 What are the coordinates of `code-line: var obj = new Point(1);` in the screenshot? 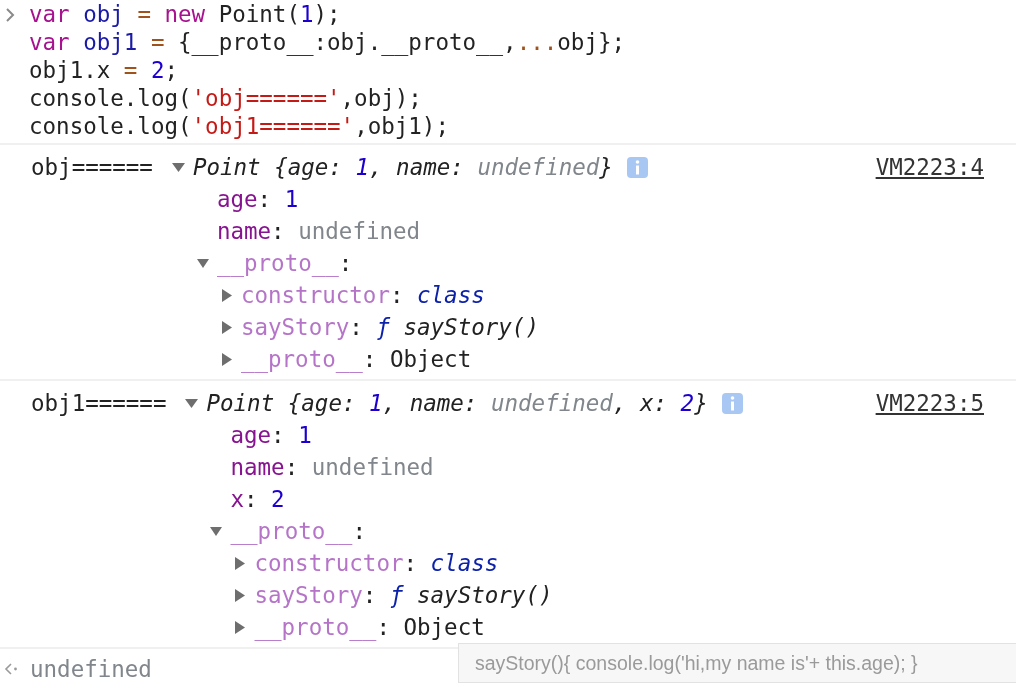 It's located at (185, 14).